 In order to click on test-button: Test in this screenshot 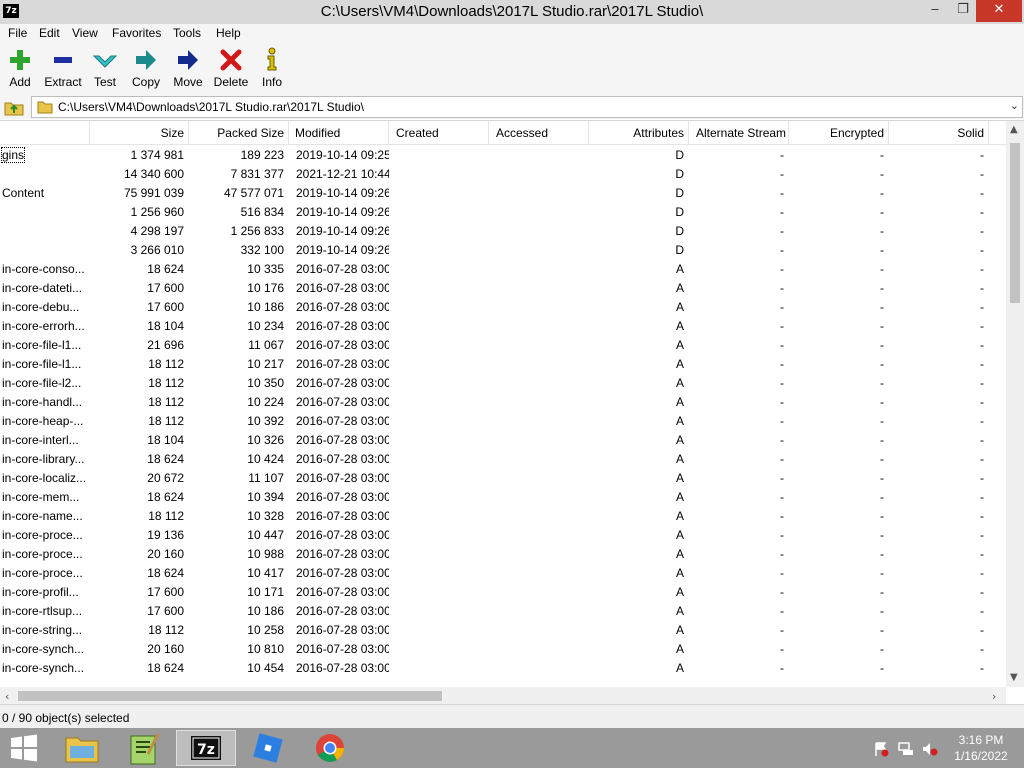, I will do `click(105, 70)`.